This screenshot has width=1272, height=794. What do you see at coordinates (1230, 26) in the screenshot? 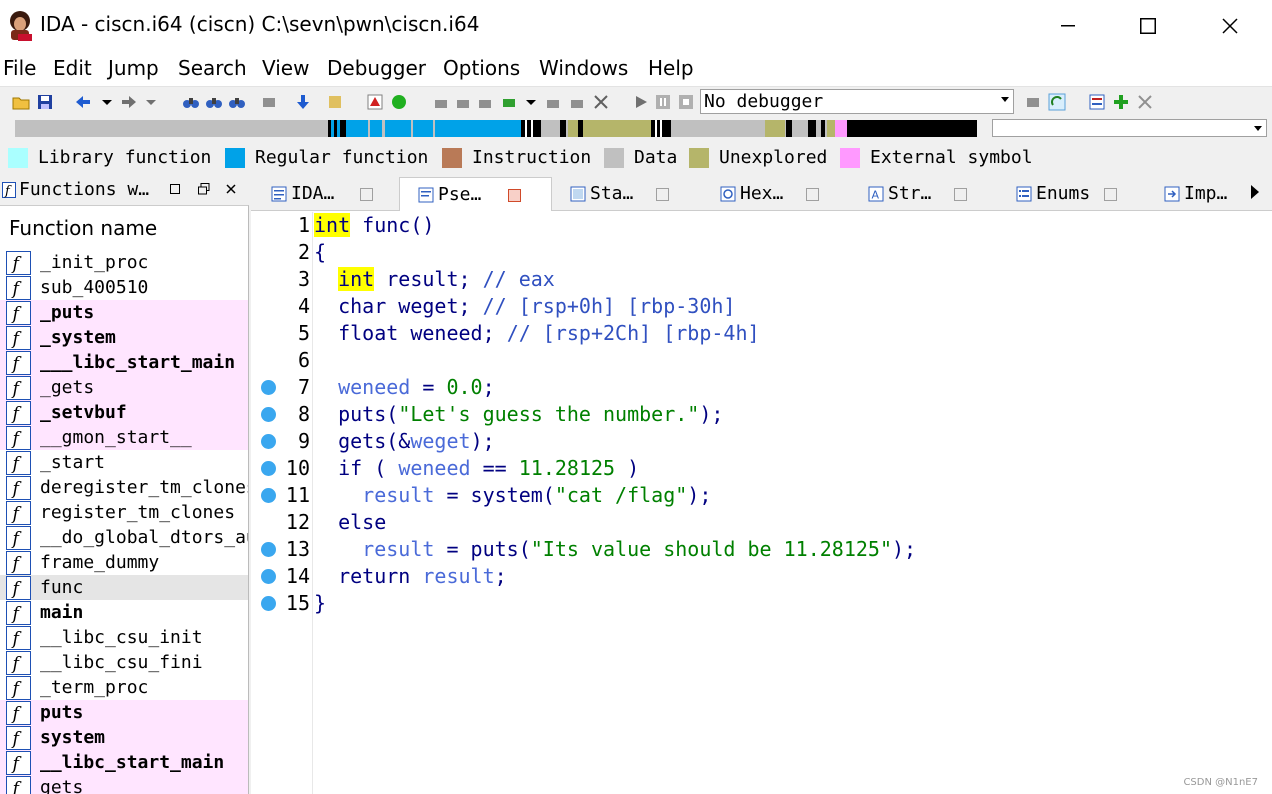
I see `close-button` at bounding box center [1230, 26].